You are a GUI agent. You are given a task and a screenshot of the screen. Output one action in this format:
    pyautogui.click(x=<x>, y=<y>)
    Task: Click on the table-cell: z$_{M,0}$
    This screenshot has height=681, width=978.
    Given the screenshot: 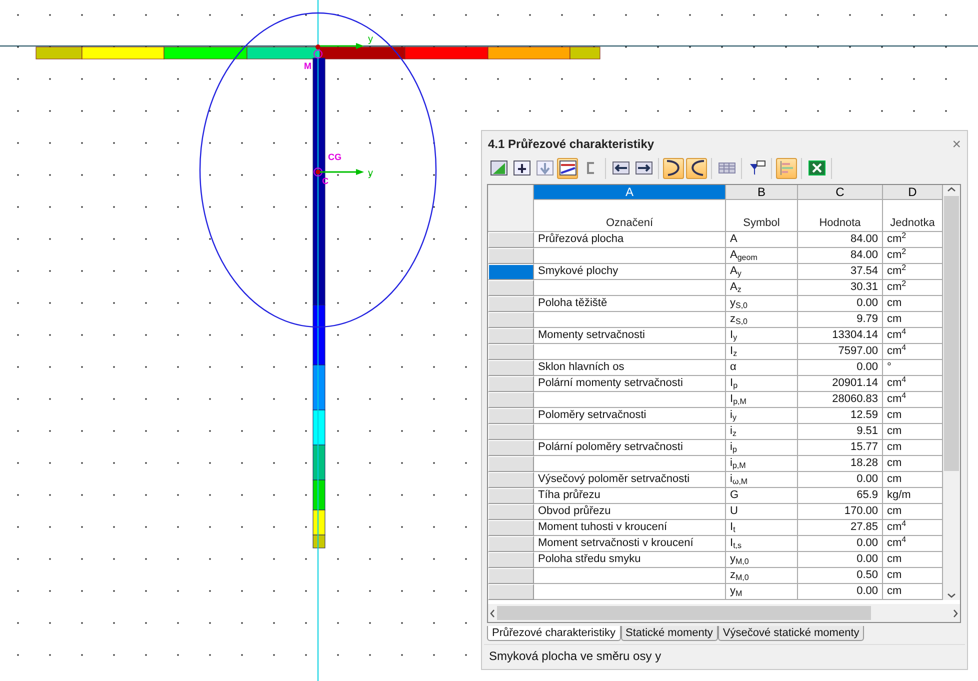 What is the action you would take?
    pyautogui.click(x=762, y=576)
    